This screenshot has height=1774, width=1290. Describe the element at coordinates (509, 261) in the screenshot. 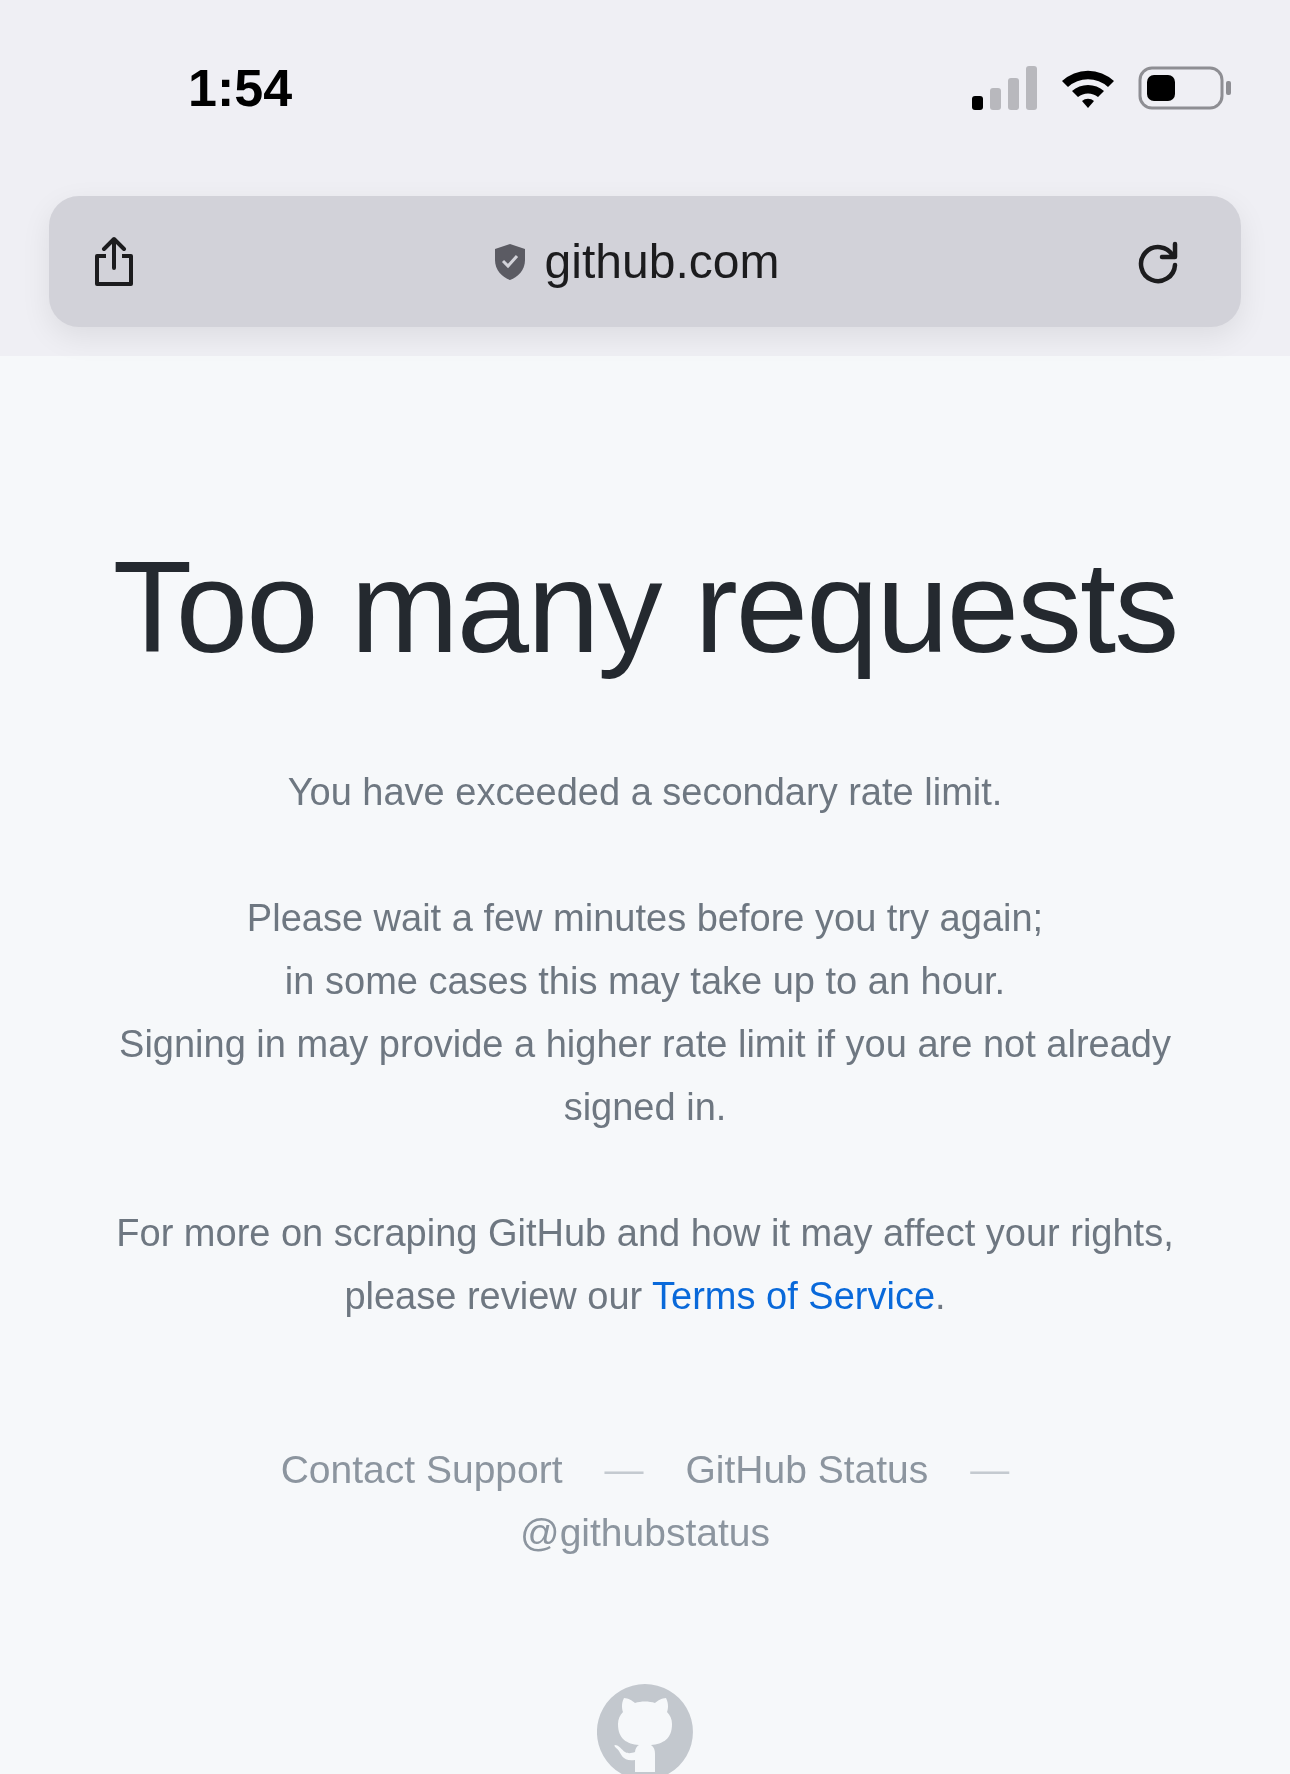

I see `shield-icon` at that location.